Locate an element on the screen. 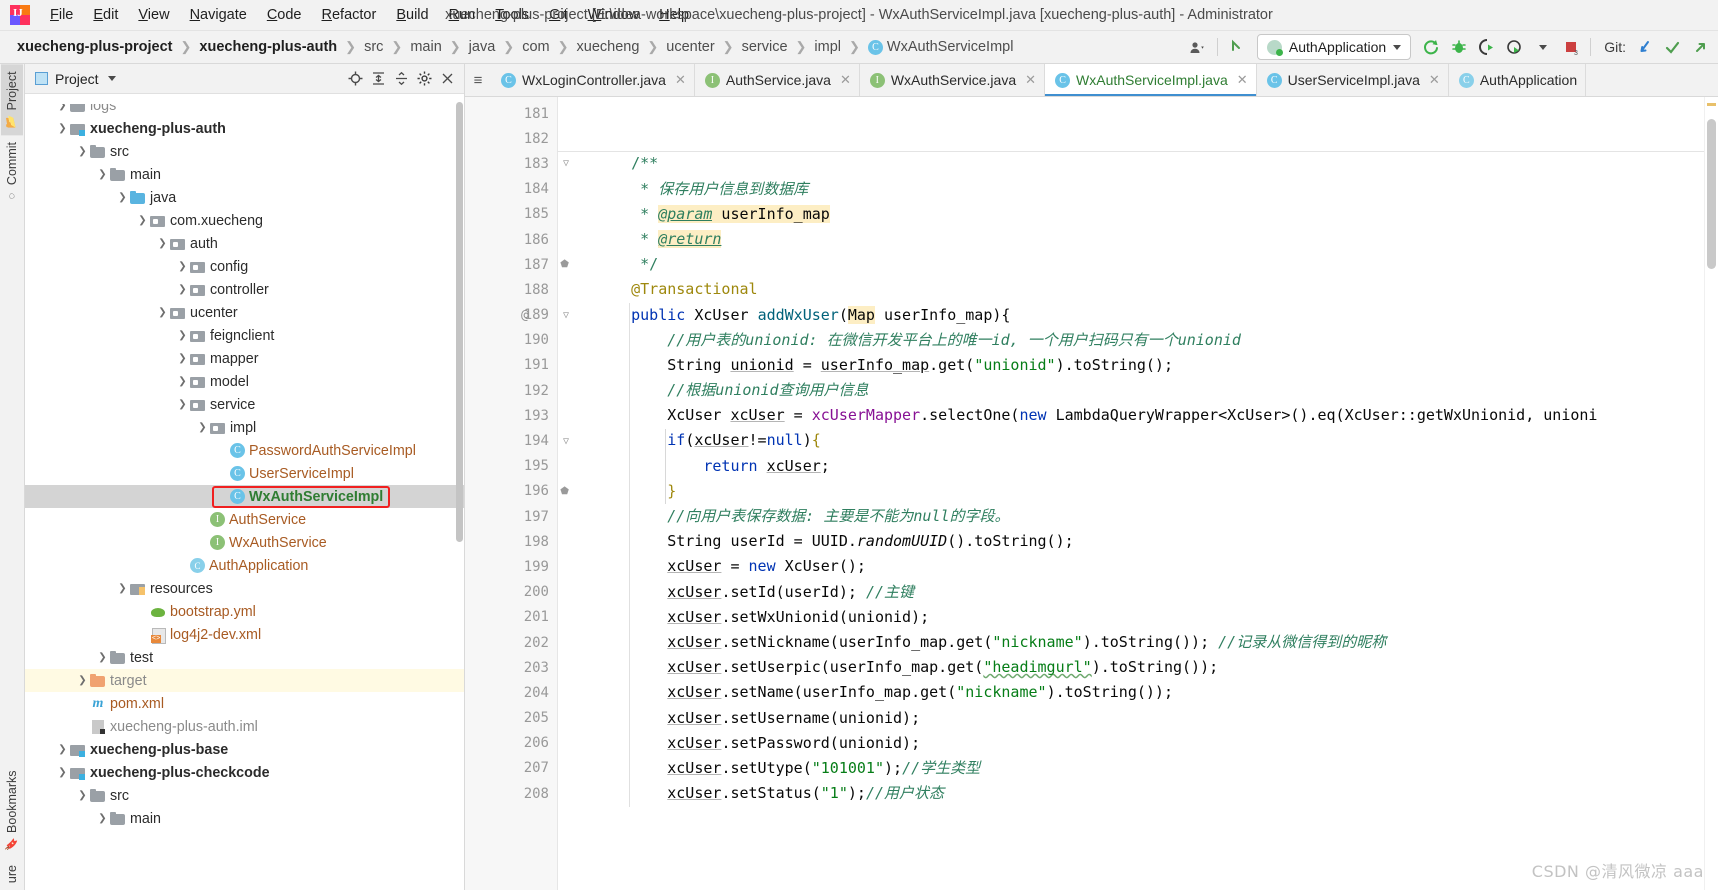  line-number: 195 is located at coordinates (511, 466).